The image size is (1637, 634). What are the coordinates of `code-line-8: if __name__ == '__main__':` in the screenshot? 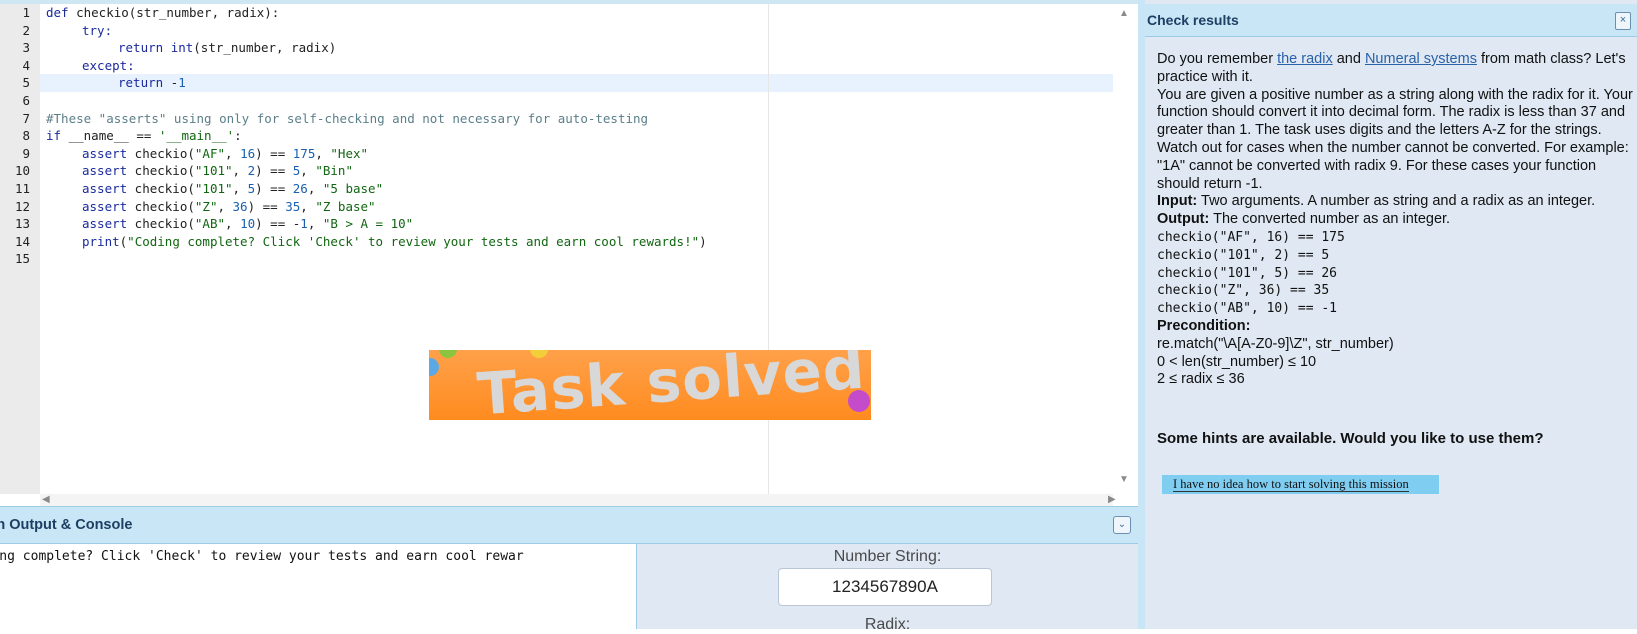 It's located at (144, 136).